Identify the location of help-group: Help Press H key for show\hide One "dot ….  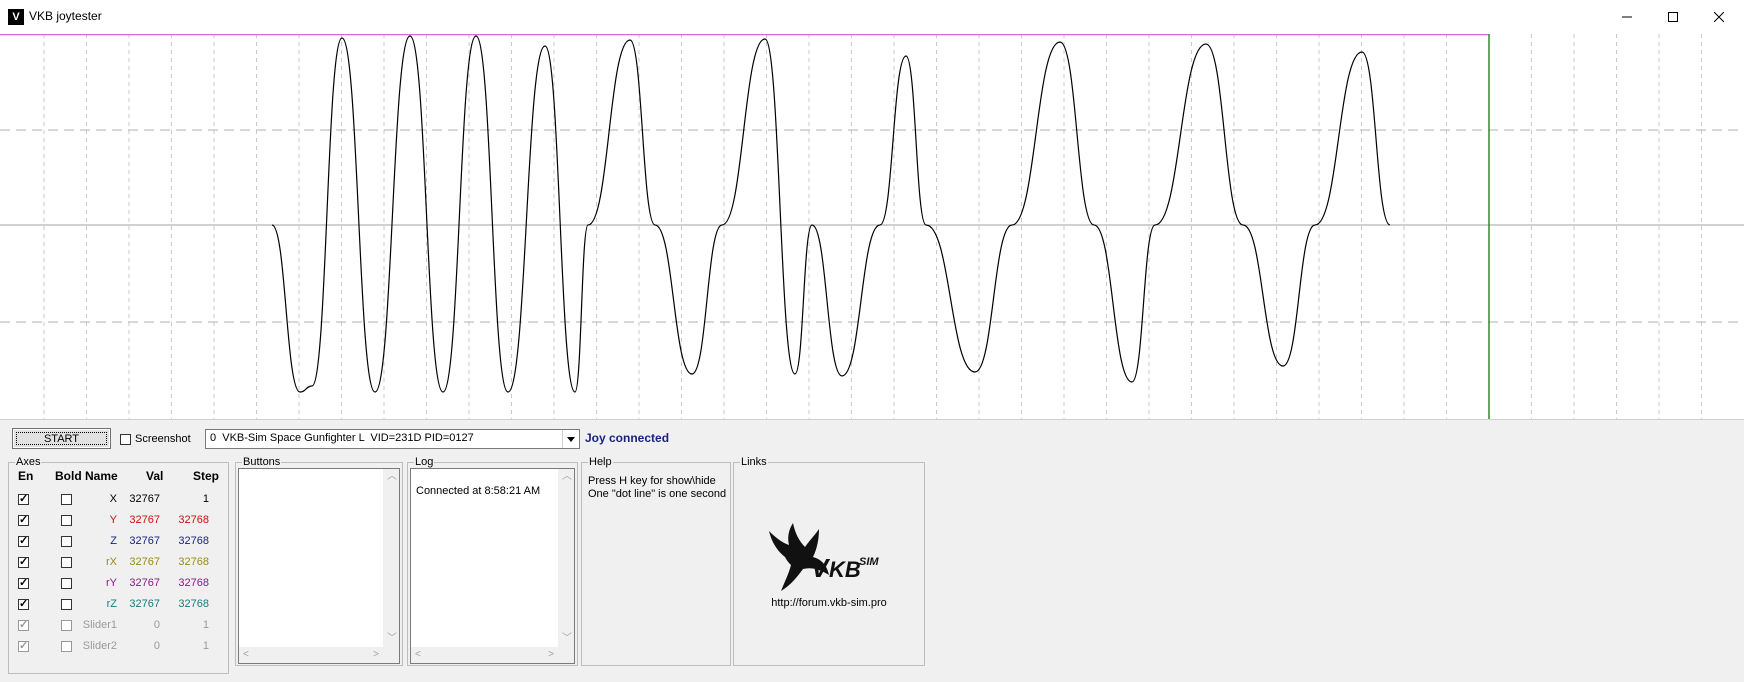
(656, 561).